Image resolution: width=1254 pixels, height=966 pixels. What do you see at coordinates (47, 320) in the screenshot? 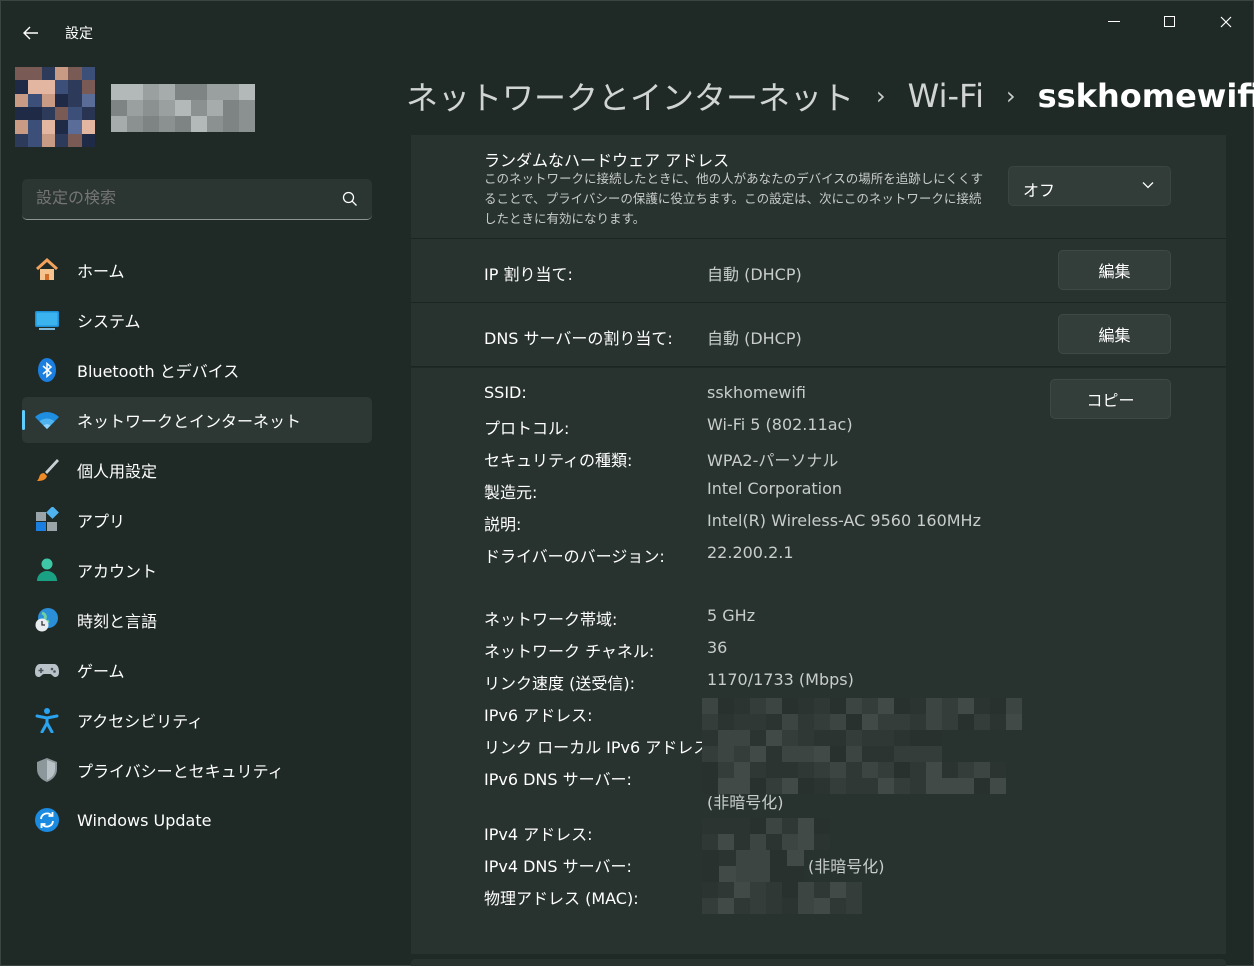
I see `system-monitor-icon` at bounding box center [47, 320].